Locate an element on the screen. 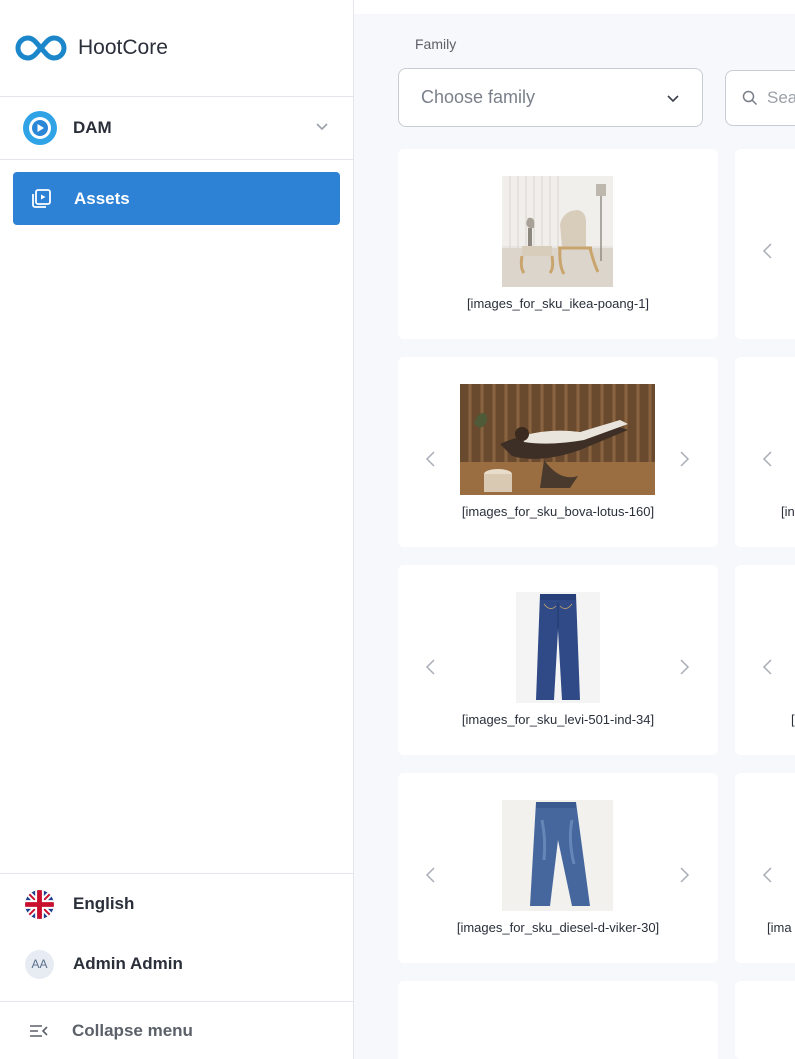  language-label: English is located at coordinates (104, 903).